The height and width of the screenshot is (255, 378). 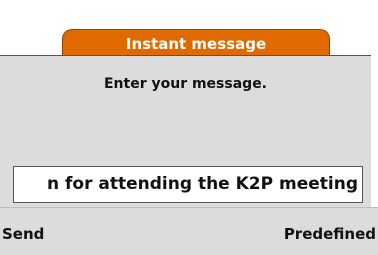 I want to click on message-text: n for attending the K2P meeting, so click(x=202, y=184).